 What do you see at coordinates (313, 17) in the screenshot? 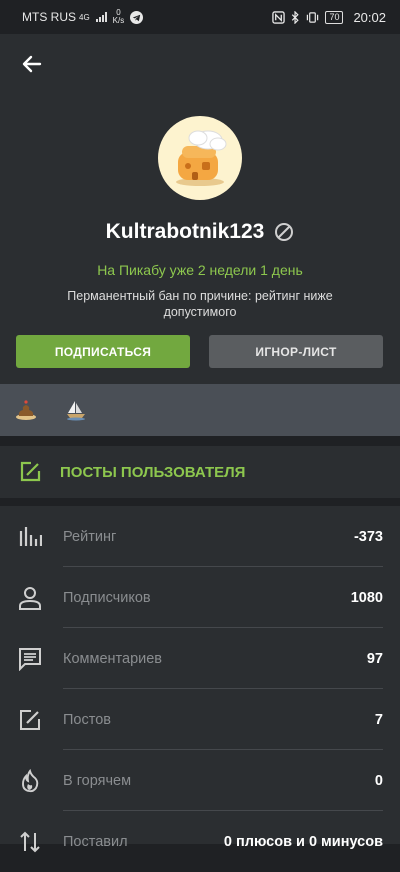
I see `vibrate-icon` at bounding box center [313, 17].